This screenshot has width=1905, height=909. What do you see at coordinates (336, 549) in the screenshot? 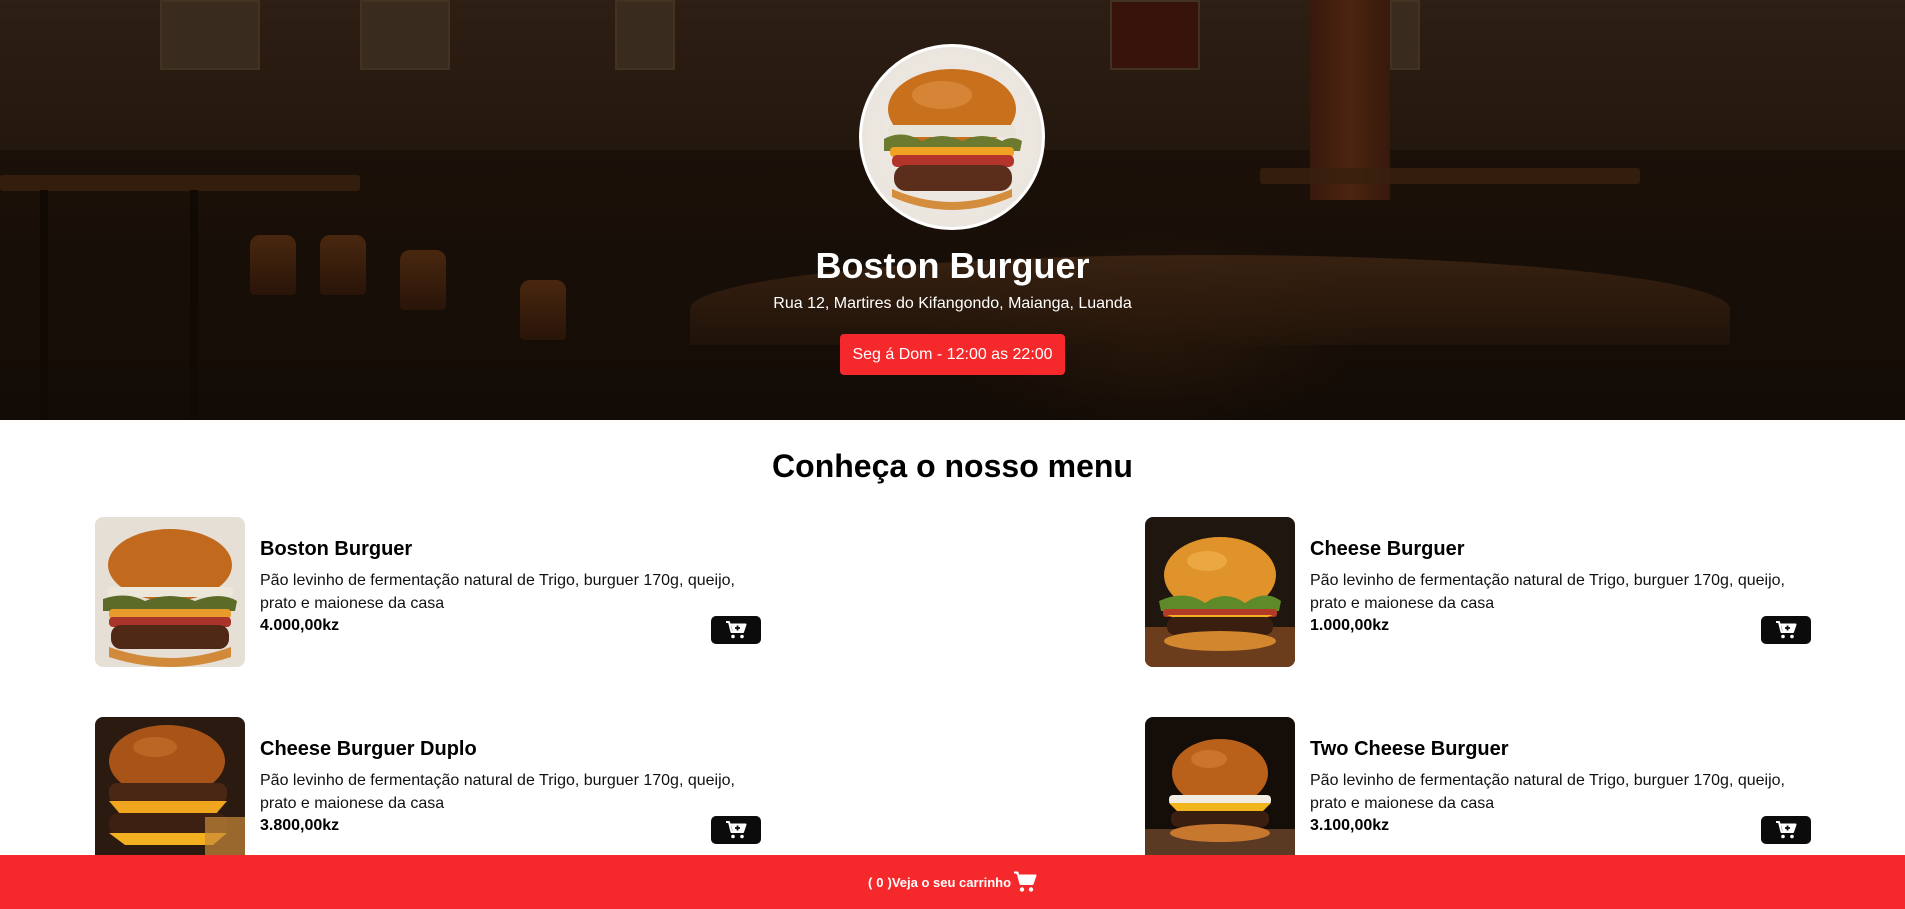
I see `menu-item-name: Boston Burguer` at bounding box center [336, 549].